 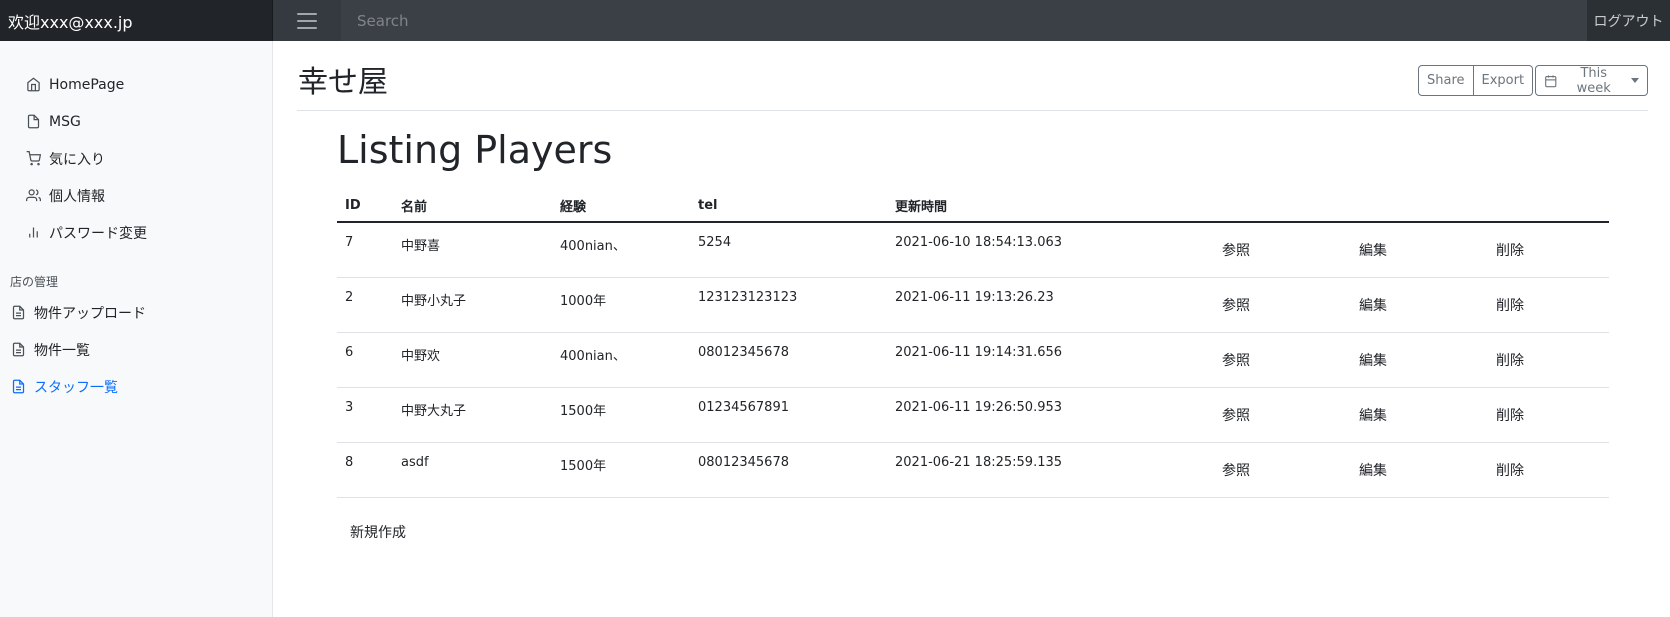 I want to click on cart-icon, so click(x=33, y=159).